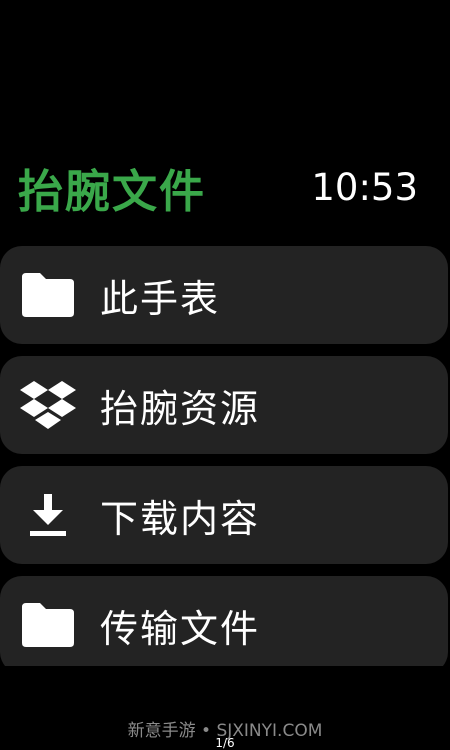 The width and height of the screenshot is (450, 750). What do you see at coordinates (364, 187) in the screenshot?
I see `clock-time: 10:53` at bounding box center [364, 187].